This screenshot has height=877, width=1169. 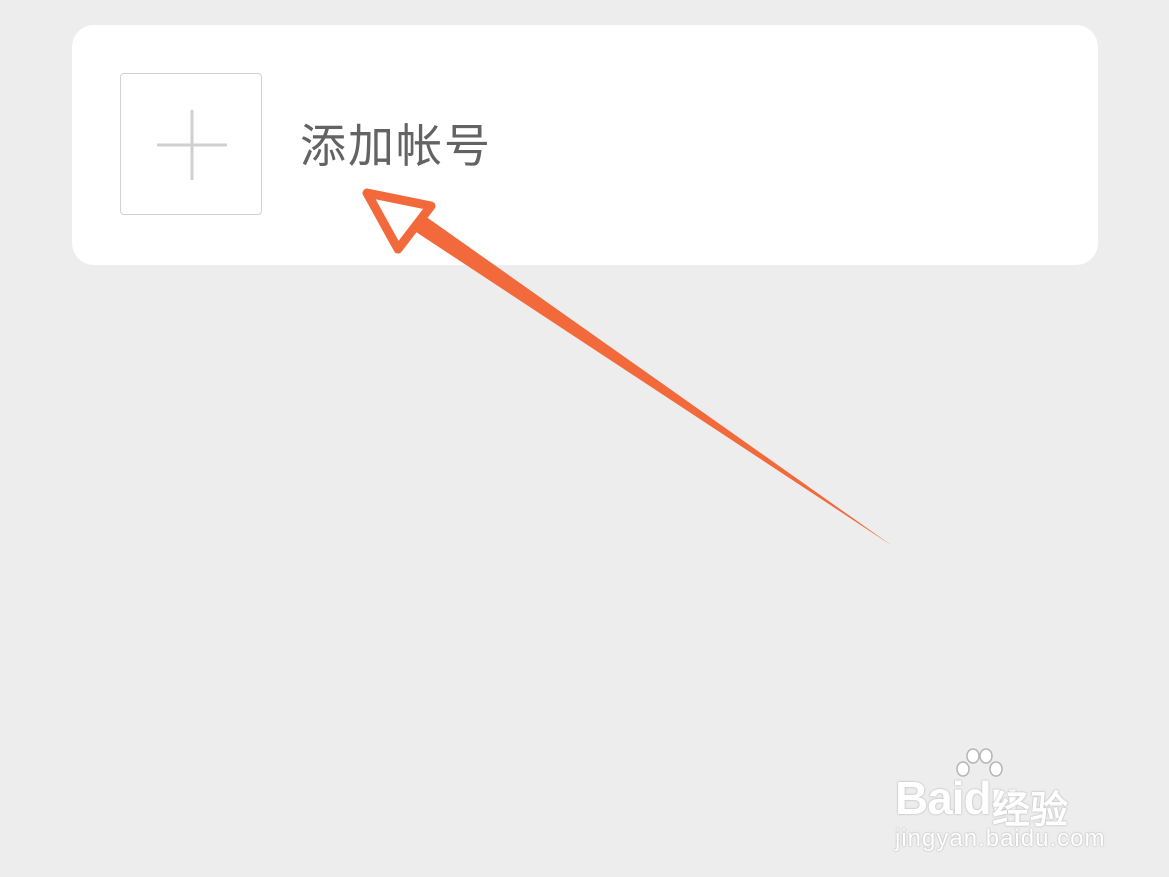 What do you see at coordinates (396, 146) in the screenshot?
I see `add-account-label: 添加帐号` at bounding box center [396, 146].